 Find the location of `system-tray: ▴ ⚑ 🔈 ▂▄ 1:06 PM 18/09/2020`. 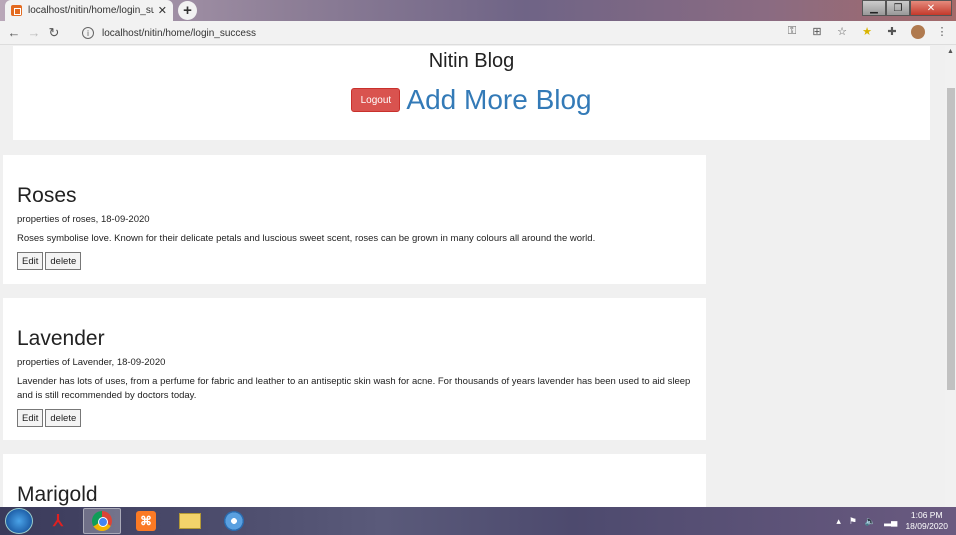

system-tray: ▴ ⚑ 🔈 ▂▄ 1:06 PM 18/09/2020 is located at coordinates (892, 521).